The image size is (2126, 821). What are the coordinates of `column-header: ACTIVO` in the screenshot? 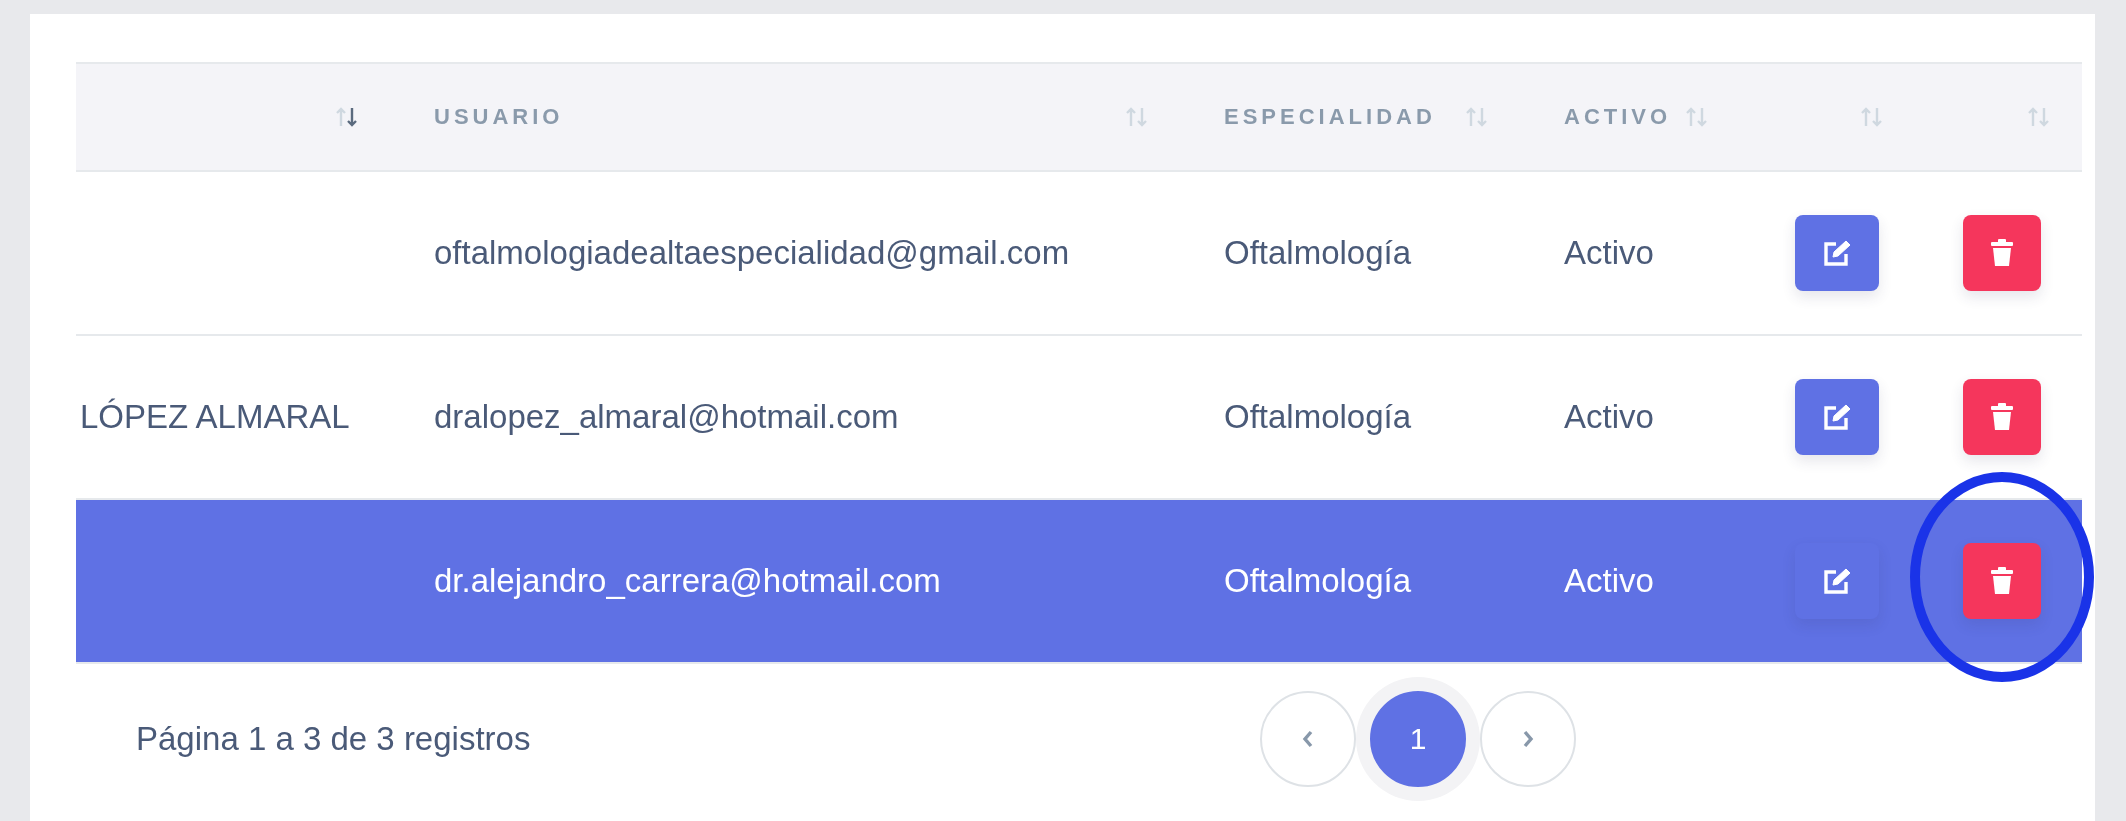 It's located at (1618, 117).